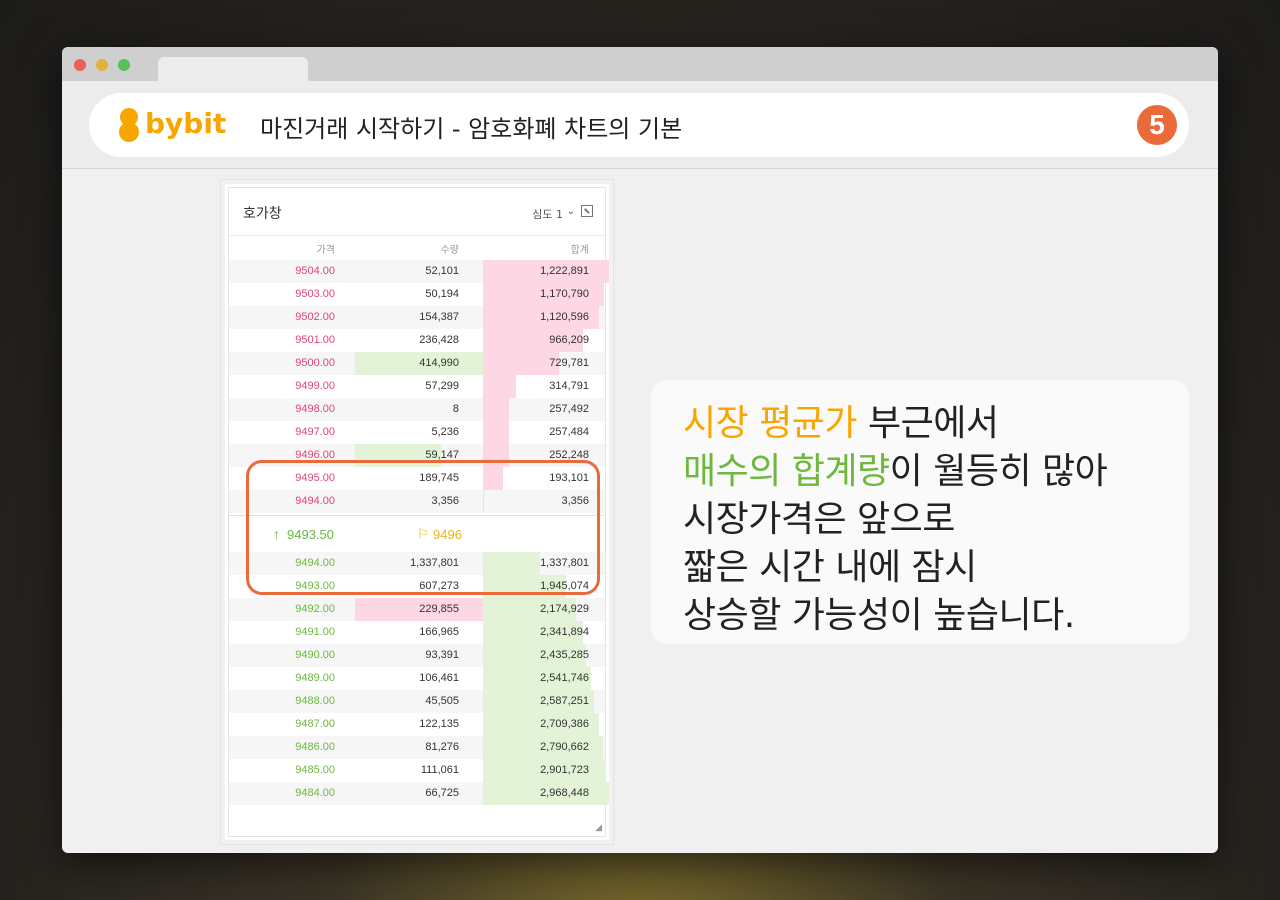  What do you see at coordinates (315, 271) in the screenshot?
I see `price-cell: 9504.00` at bounding box center [315, 271].